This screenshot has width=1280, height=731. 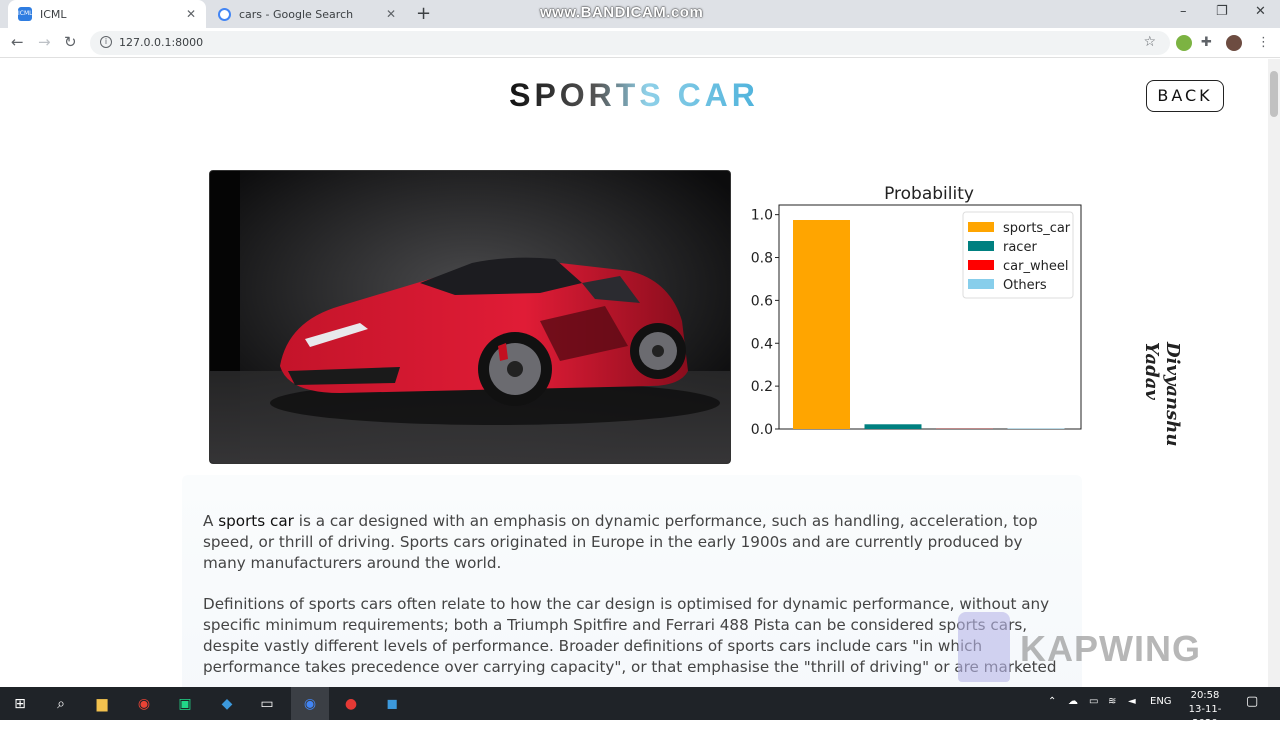 What do you see at coordinates (621, 12) in the screenshot?
I see `bandicam-watermark: www.BANDICAM.com` at bounding box center [621, 12].